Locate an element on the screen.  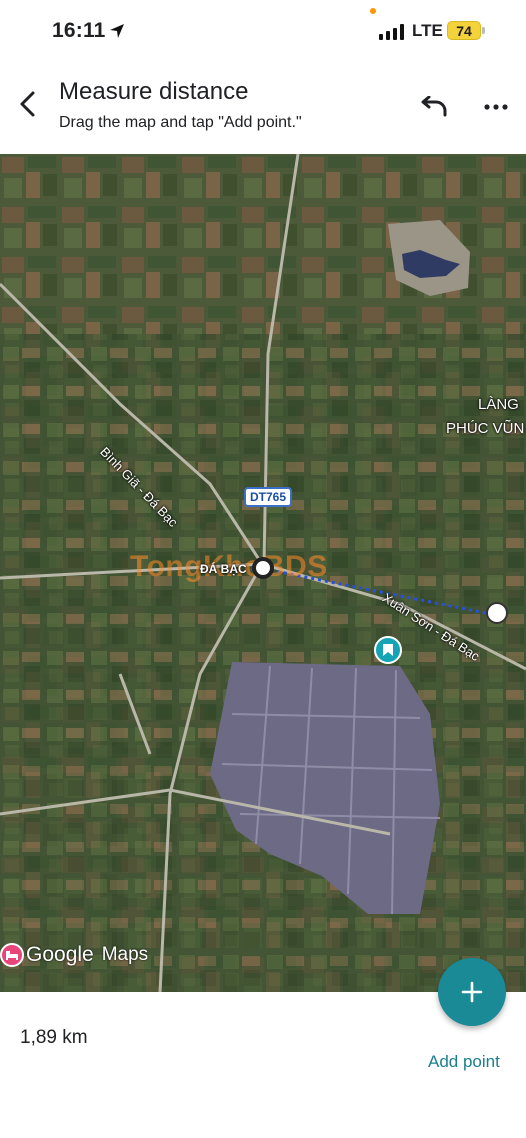
battery-icon: 74 is located at coordinates (466, 30).